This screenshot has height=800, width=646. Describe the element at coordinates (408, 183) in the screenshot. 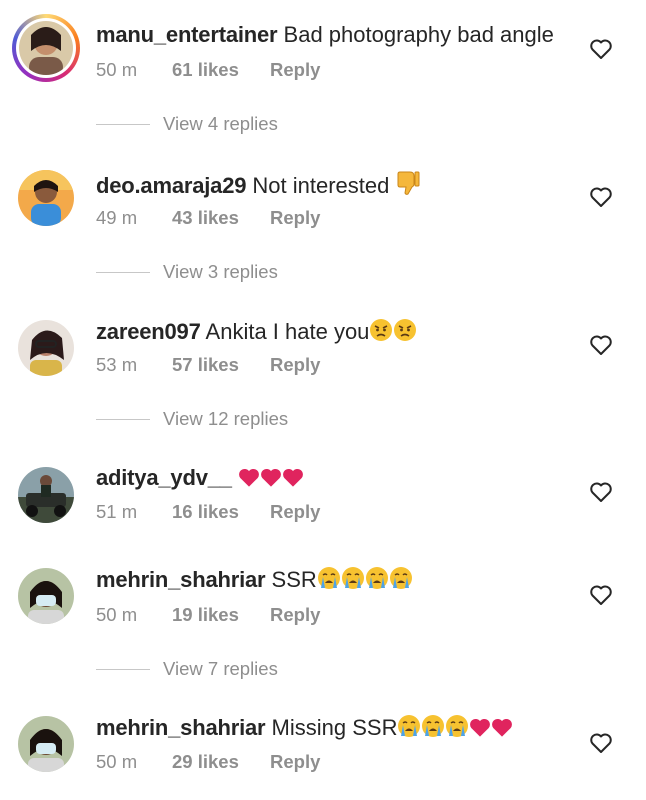

I see `thumbs-down-emoji-icon` at that location.